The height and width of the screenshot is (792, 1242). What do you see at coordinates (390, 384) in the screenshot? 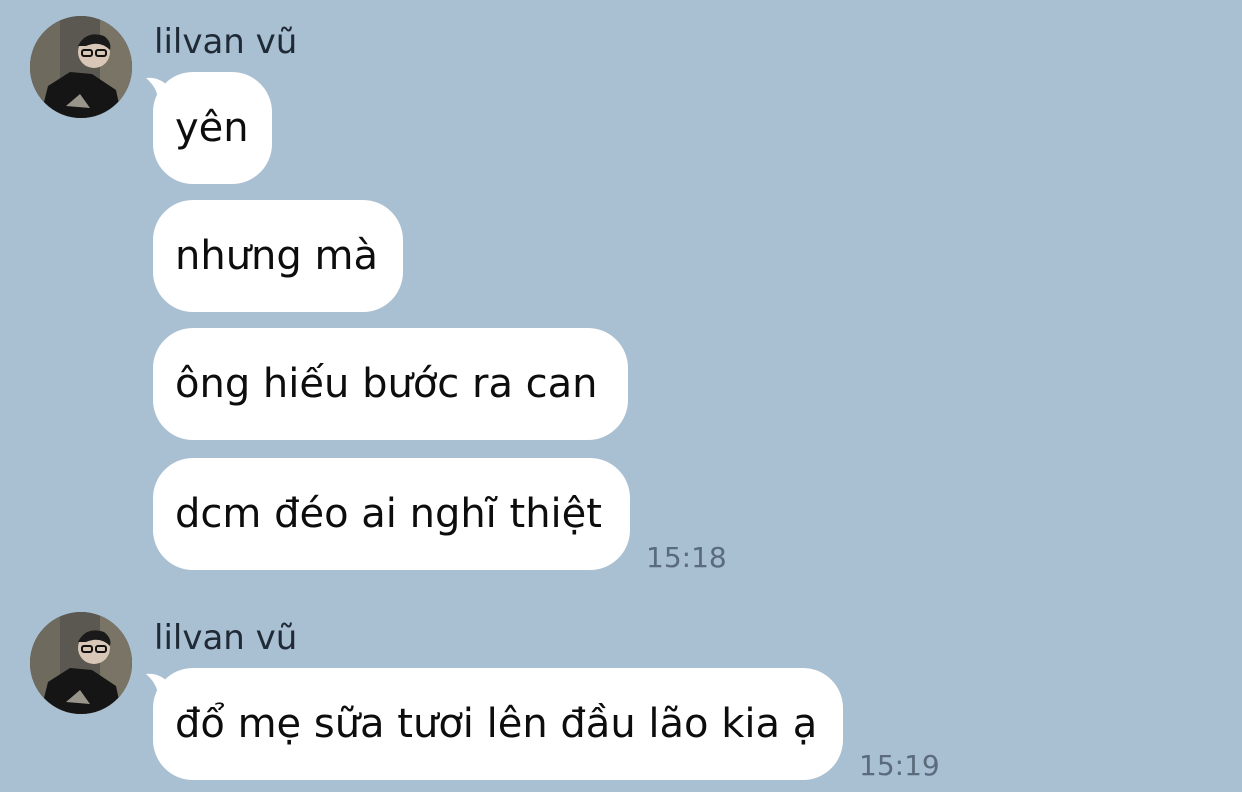
I see `message-bubble: ông hiếu bước ra can` at bounding box center [390, 384].